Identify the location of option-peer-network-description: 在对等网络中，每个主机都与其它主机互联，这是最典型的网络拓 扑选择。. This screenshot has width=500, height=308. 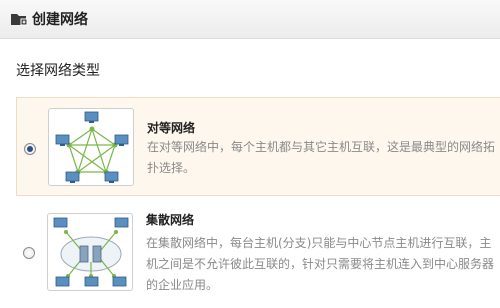
(322, 158).